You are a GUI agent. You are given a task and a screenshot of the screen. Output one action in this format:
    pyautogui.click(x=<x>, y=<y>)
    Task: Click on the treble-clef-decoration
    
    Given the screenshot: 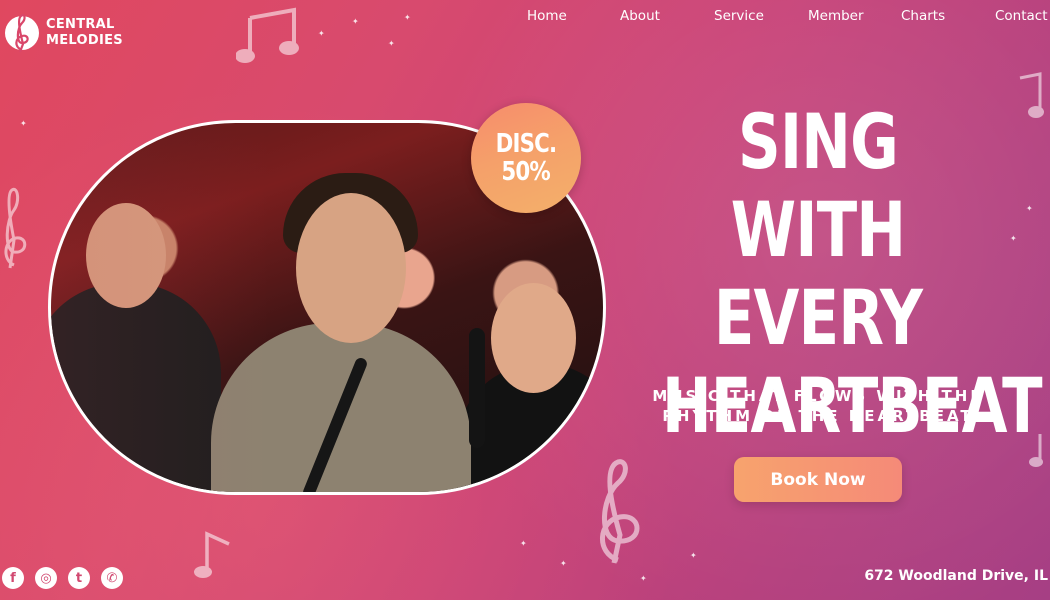 What is the action you would take?
    pyautogui.click(x=15, y=228)
    